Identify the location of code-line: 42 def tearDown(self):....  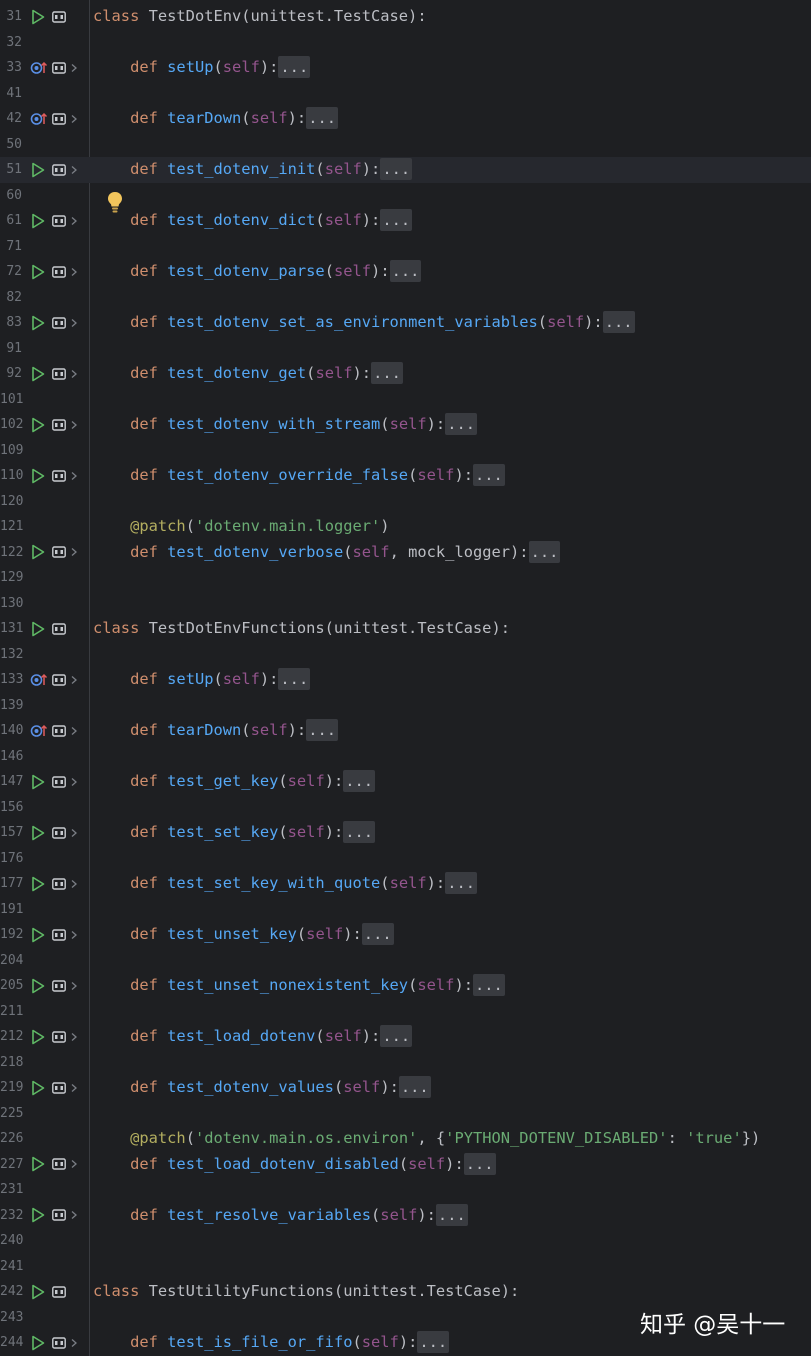
(405, 119).